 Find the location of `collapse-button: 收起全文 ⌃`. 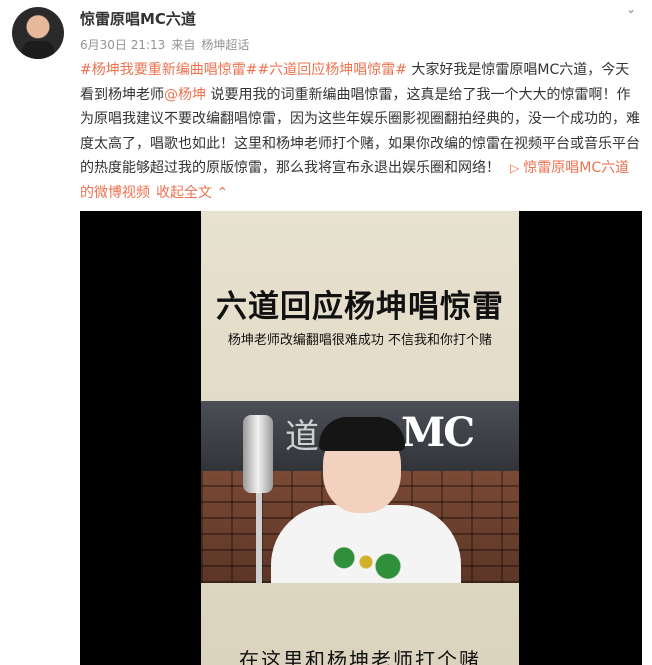

collapse-button: 收起全文 ⌃ is located at coordinates (192, 193).